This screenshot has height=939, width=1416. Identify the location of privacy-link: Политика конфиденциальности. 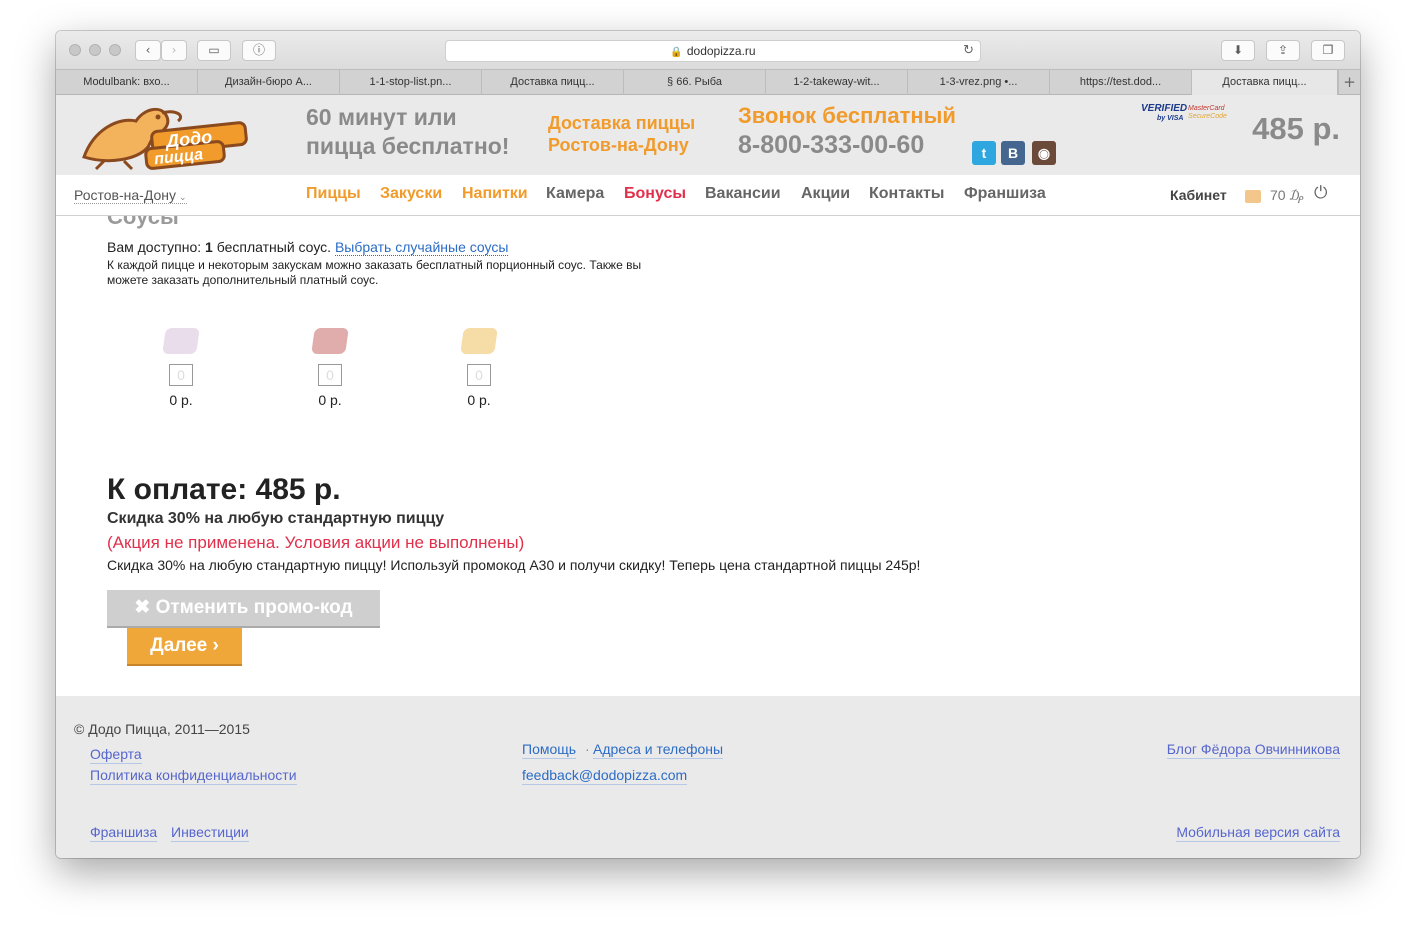
(193, 776).